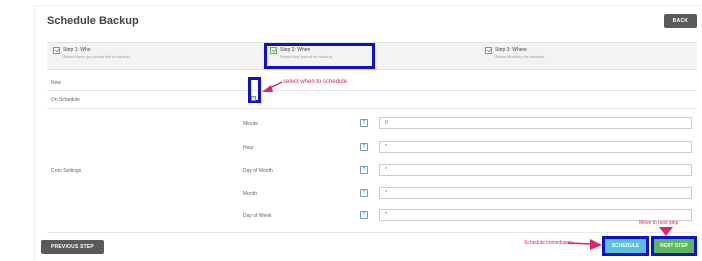 The height and width of the screenshot is (261, 702). What do you see at coordinates (272, 86) in the screenshot?
I see `arrow-to-checkbox` at bounding box center [272, 86].